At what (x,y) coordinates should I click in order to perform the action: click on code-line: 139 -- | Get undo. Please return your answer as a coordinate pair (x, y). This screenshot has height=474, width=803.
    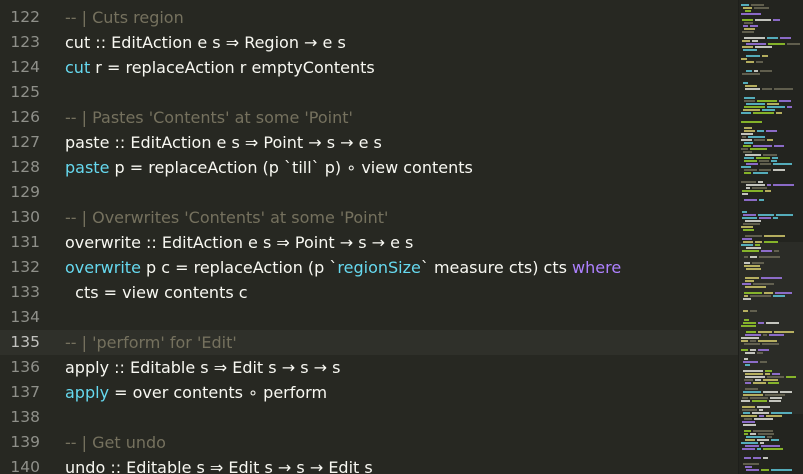
    Looking at the image, I should click on (369, 442).